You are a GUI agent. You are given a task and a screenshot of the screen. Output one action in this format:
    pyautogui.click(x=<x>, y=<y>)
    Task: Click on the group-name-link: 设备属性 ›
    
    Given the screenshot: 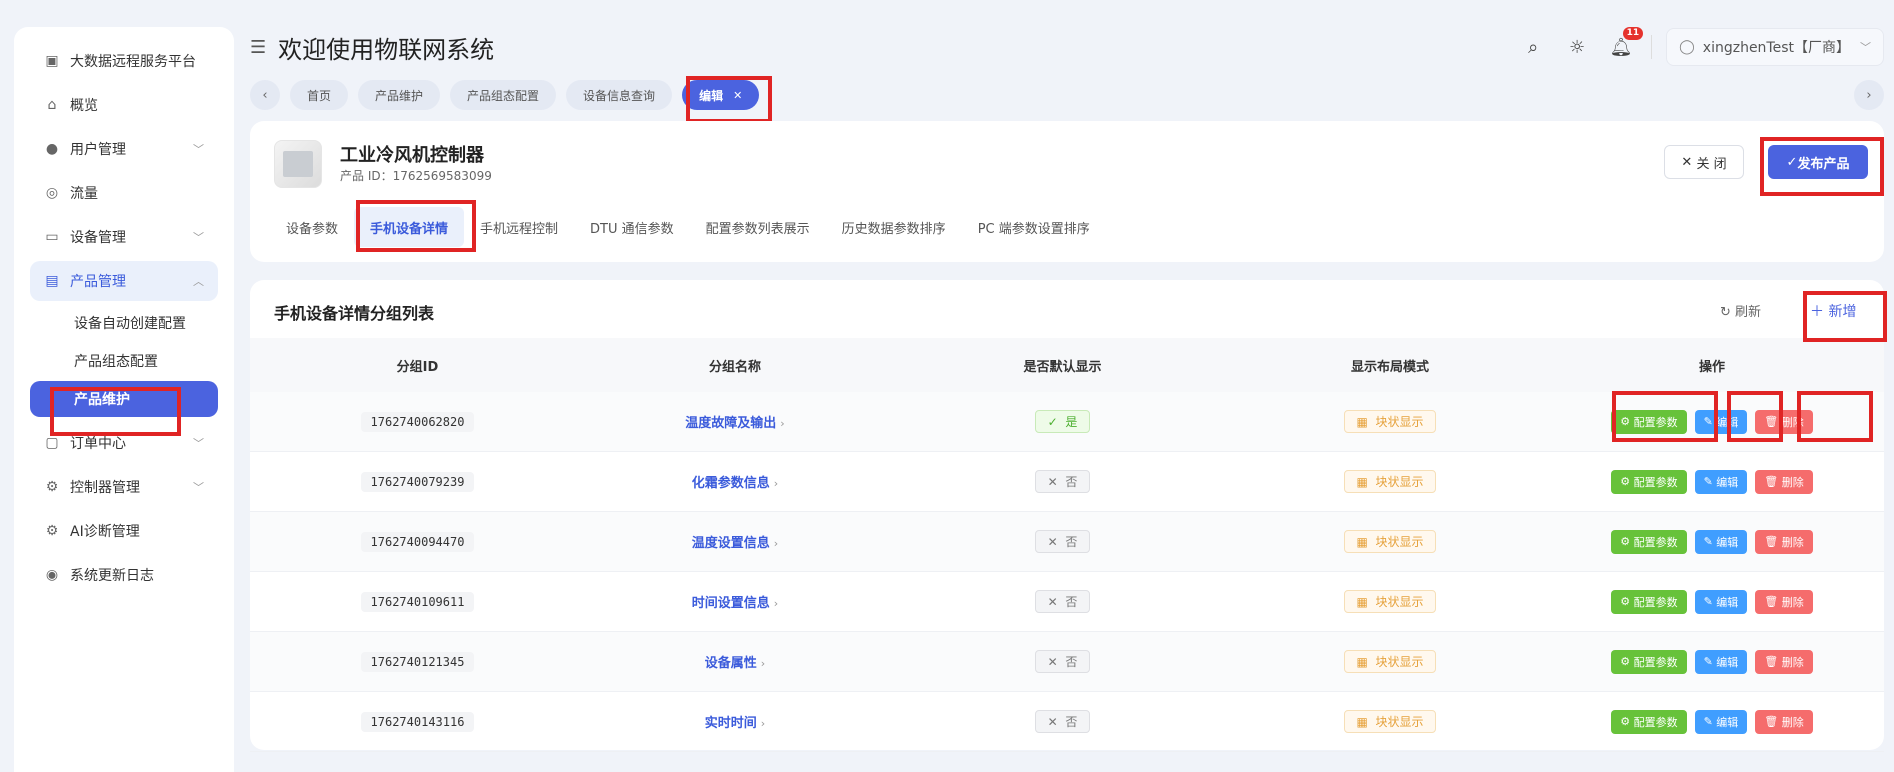 What is the action you would take?
    pyautogui.click(x=735, y=663)
    